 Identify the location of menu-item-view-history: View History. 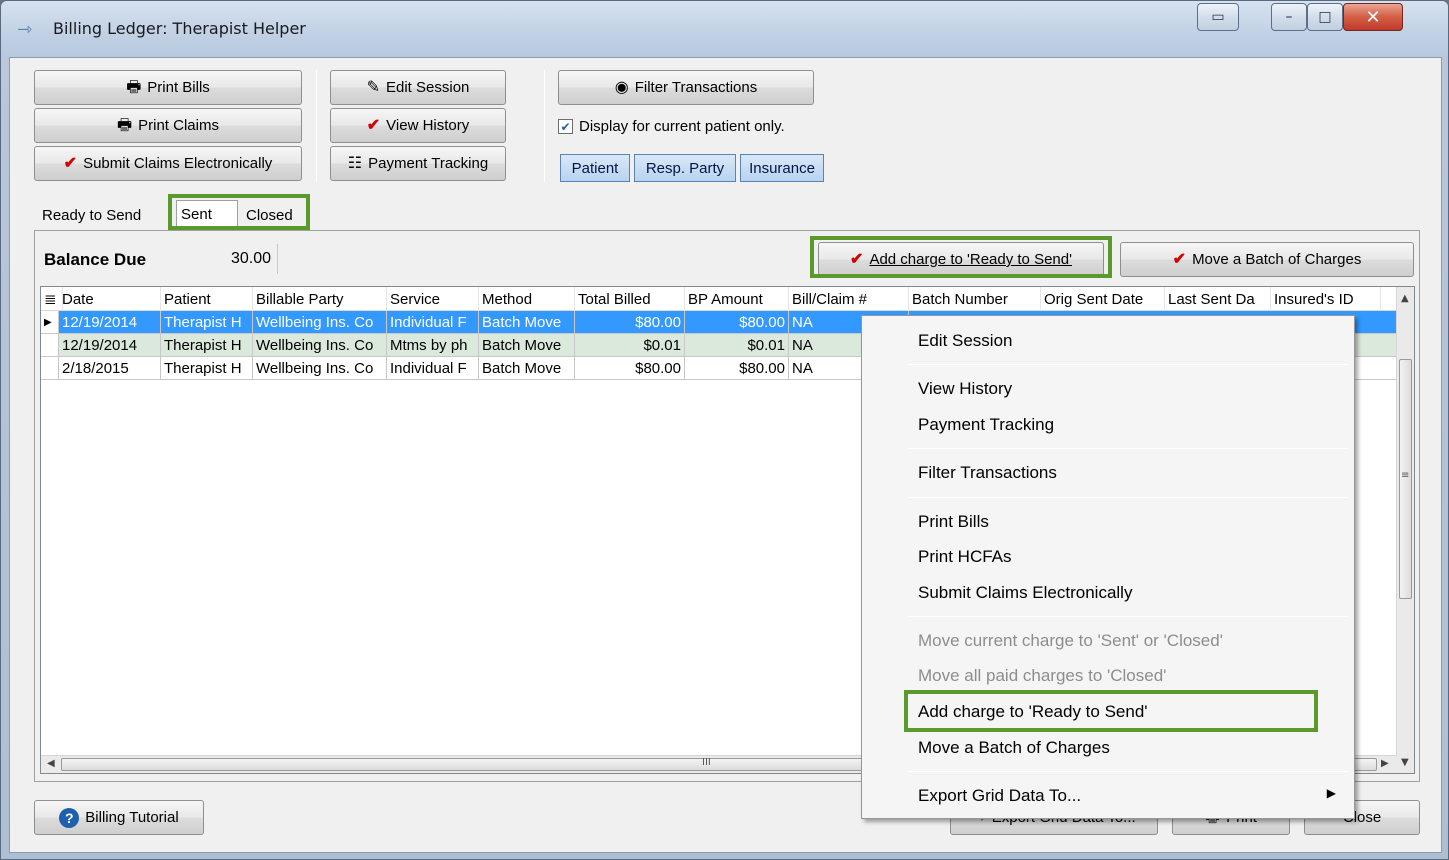
(965, 389).